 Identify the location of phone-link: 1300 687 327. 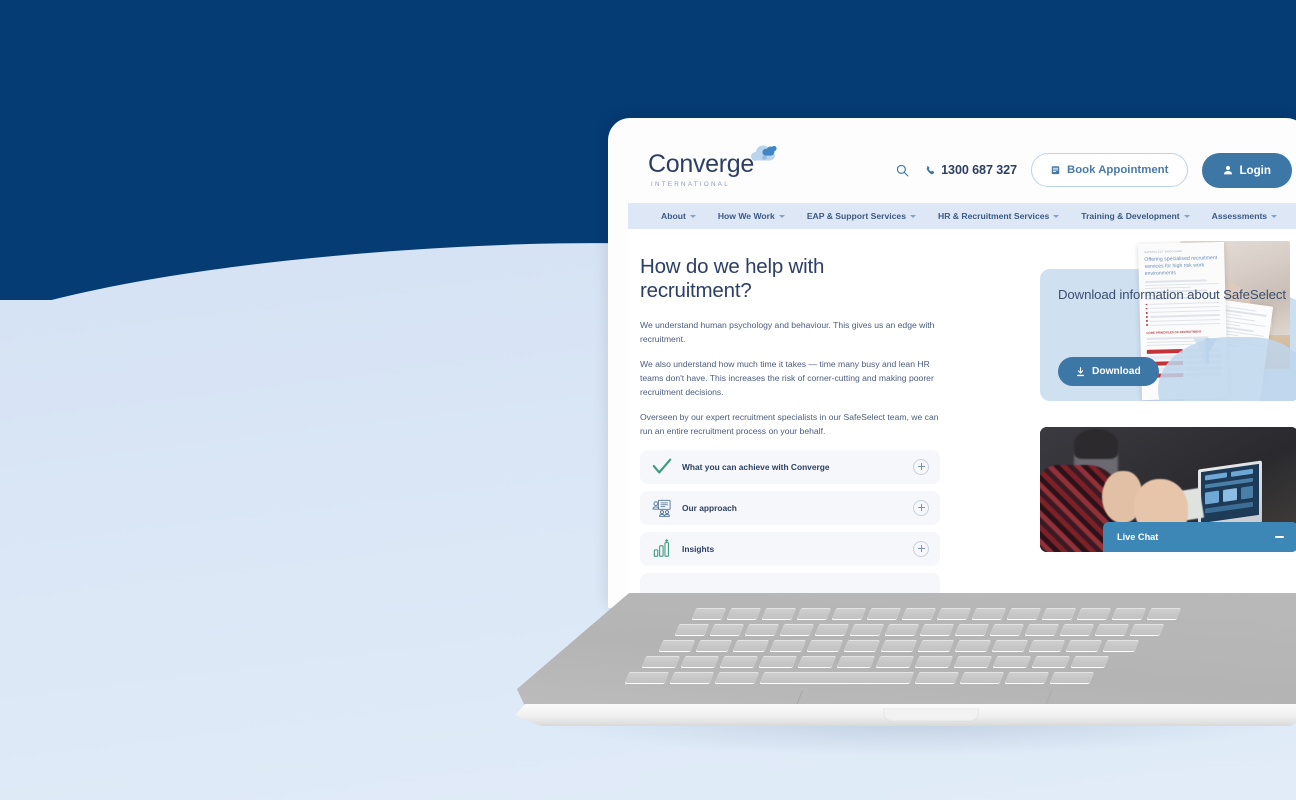
(971, 170).